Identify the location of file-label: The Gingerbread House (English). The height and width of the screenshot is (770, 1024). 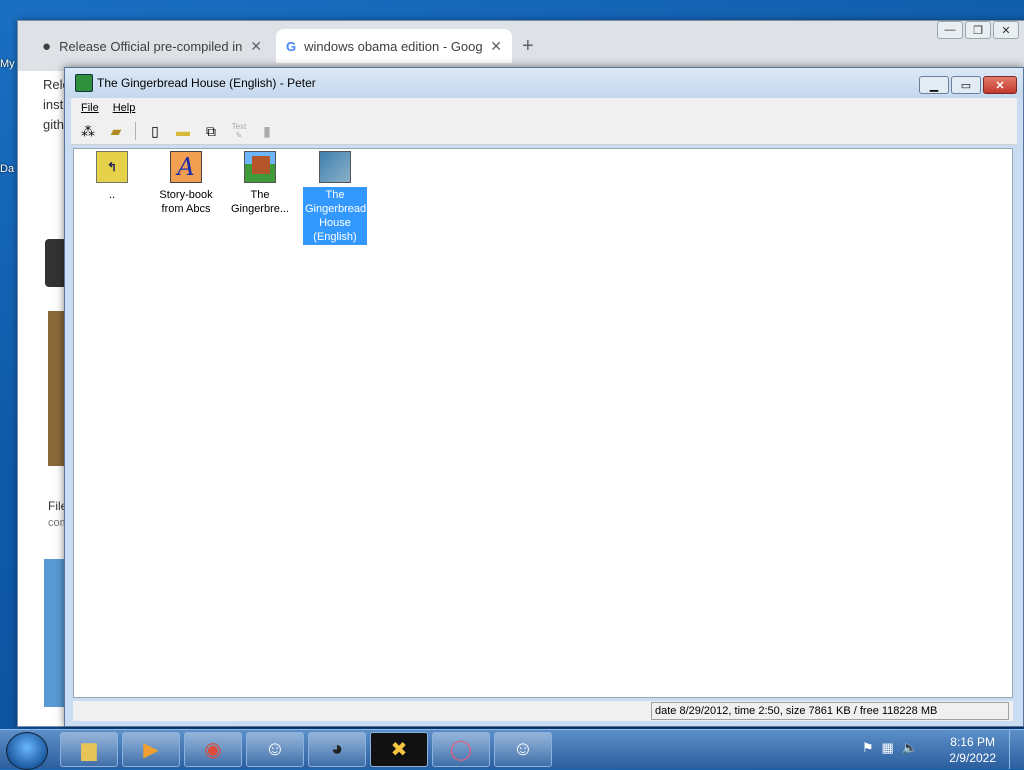
(335, 216).